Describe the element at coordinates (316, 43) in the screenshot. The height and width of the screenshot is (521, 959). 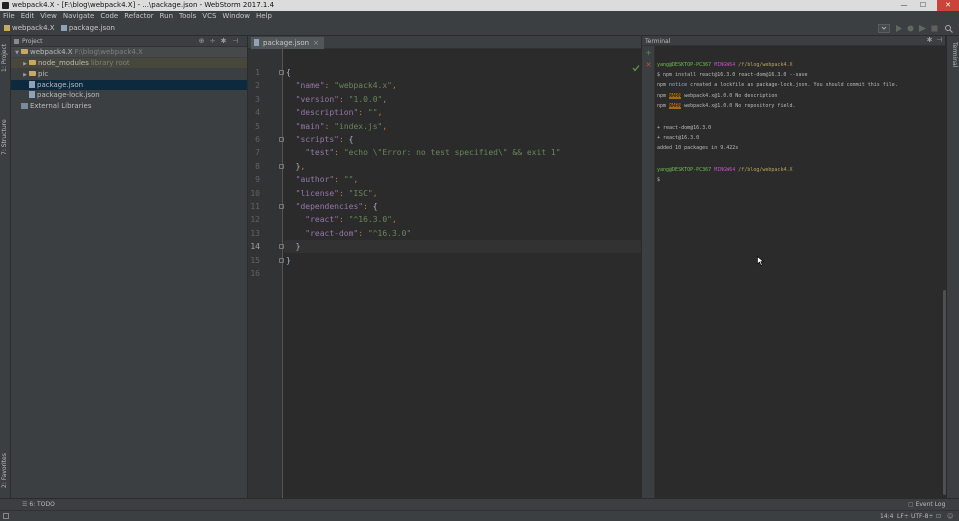
I see `close-tab-icon: ×` at that location.